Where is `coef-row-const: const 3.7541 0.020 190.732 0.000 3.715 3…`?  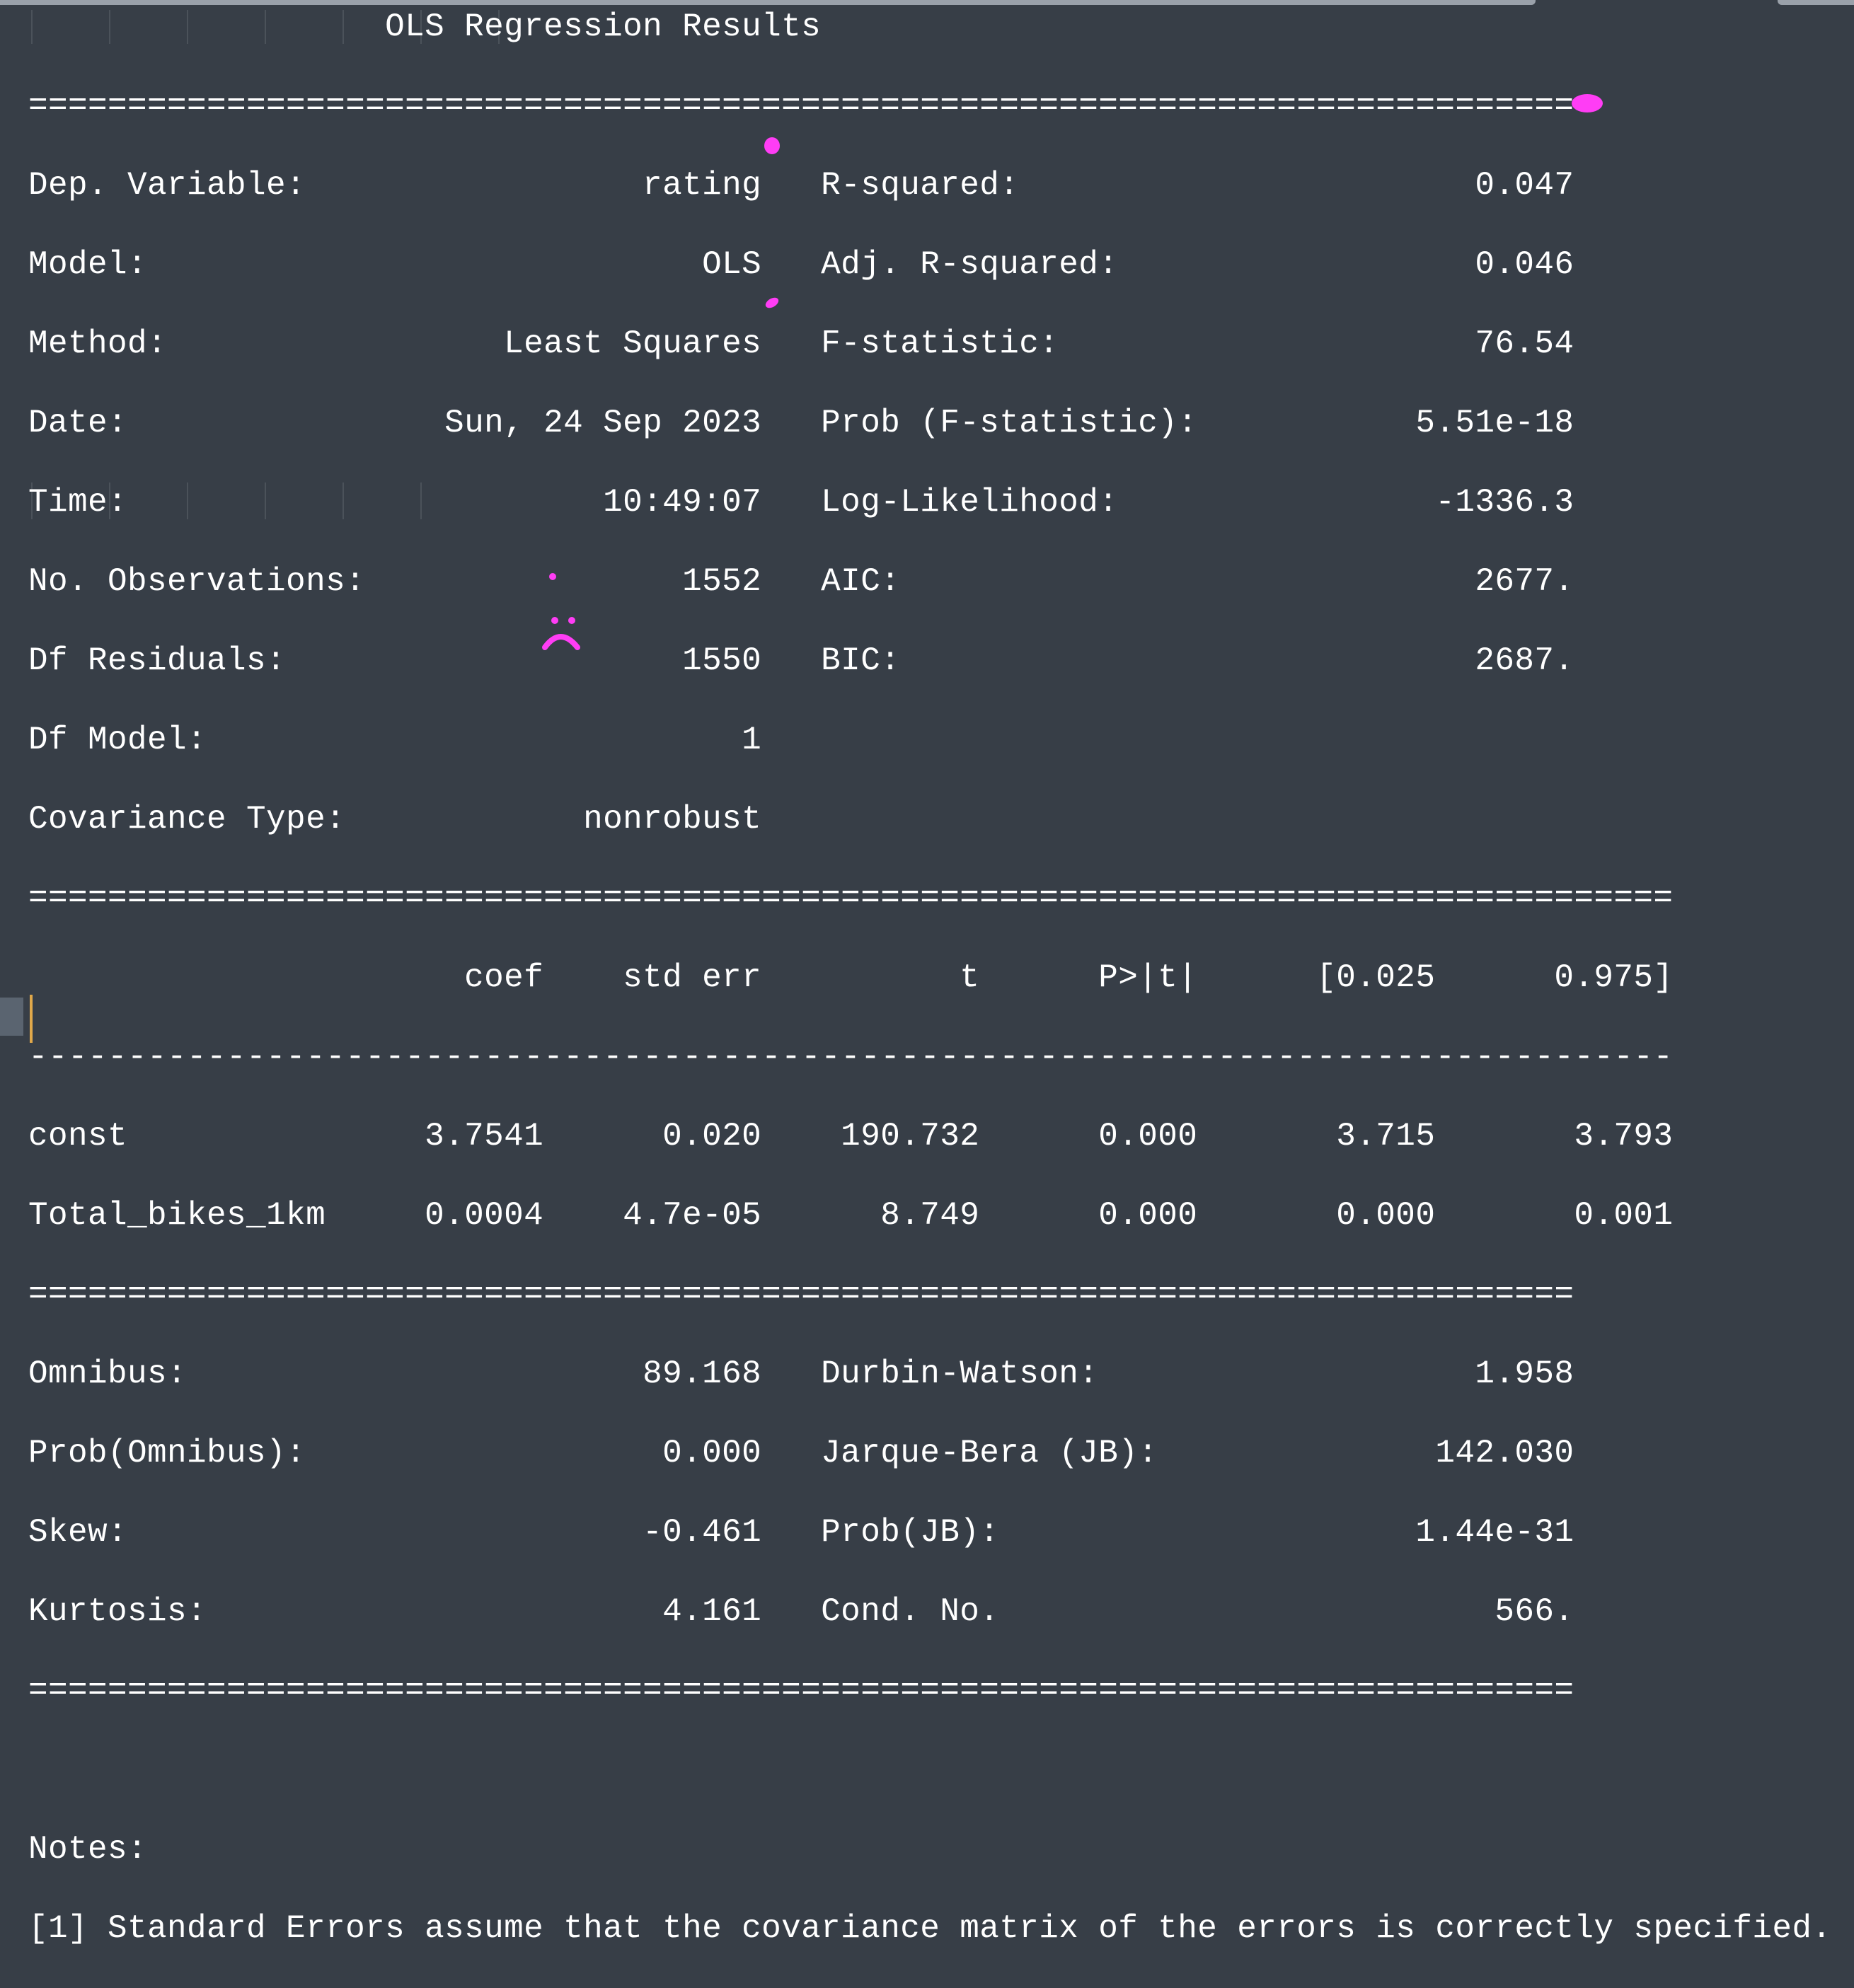 coef-row-const: const 3.7541 0.020 190.732 0.000 3.715 3… is located at coordinates (851, 1136).